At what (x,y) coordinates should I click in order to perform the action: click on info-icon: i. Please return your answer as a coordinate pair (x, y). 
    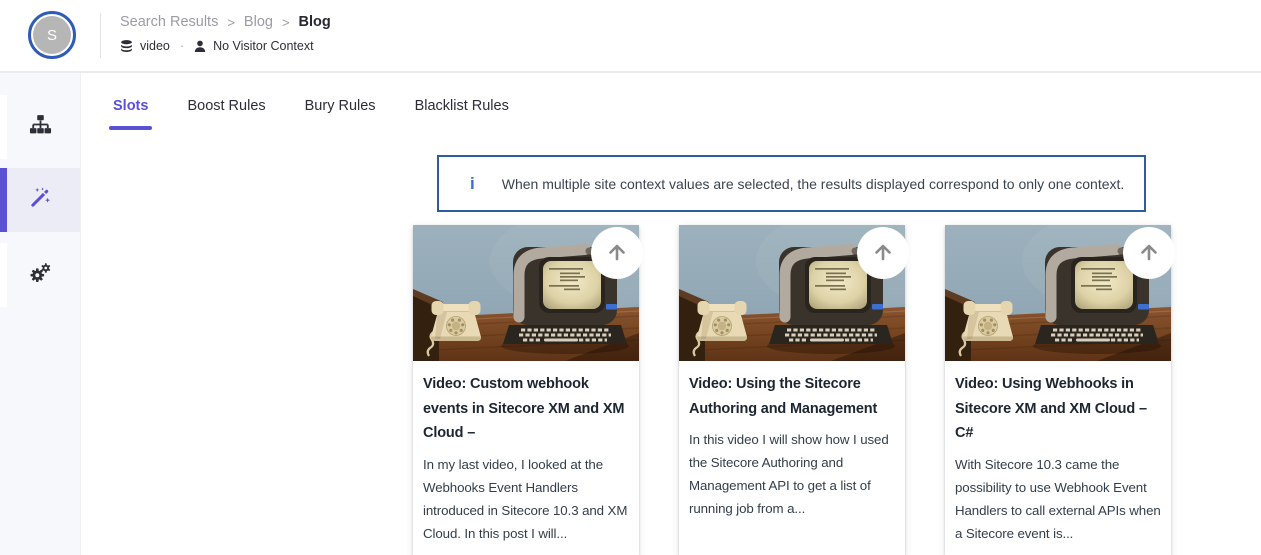
    Looking at the image, I should click on (472, 183).